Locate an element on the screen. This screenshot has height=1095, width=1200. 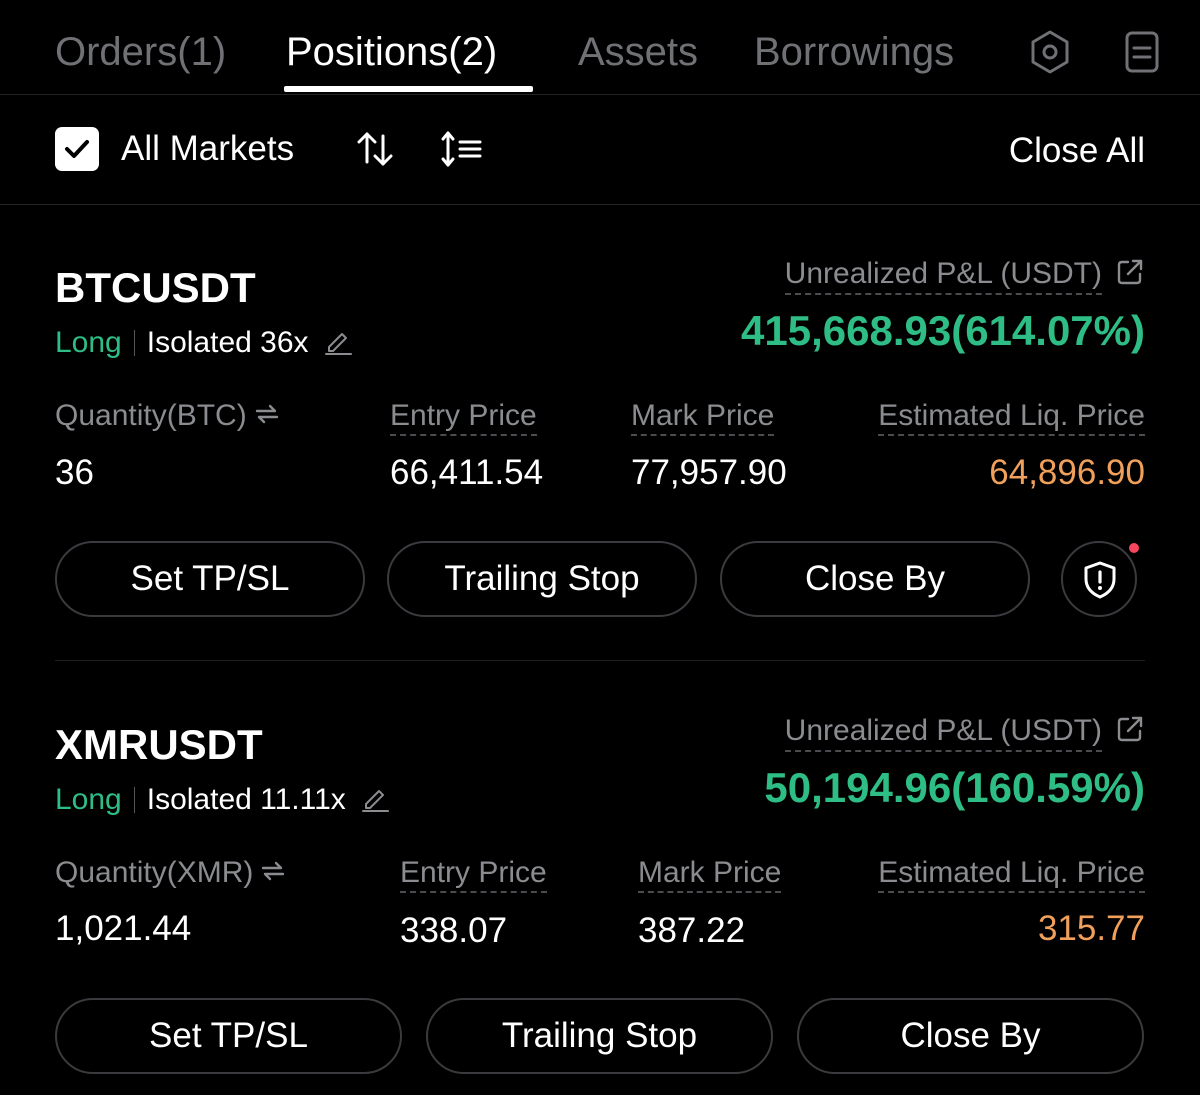
position-divider is located at coordinates (600, 660).